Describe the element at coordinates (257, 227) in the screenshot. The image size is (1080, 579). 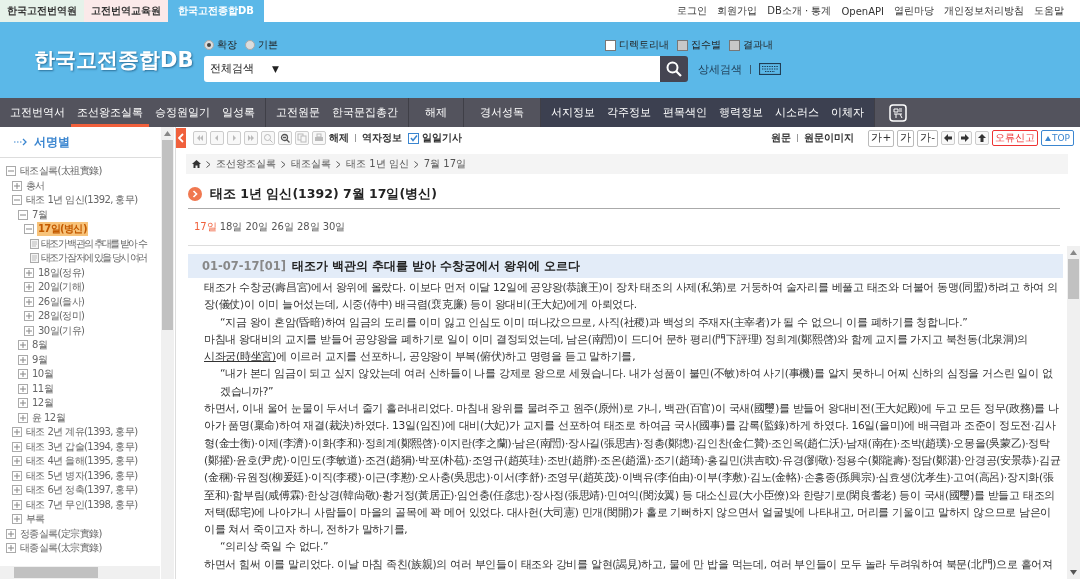
I see `day-link: 20일` at that location.